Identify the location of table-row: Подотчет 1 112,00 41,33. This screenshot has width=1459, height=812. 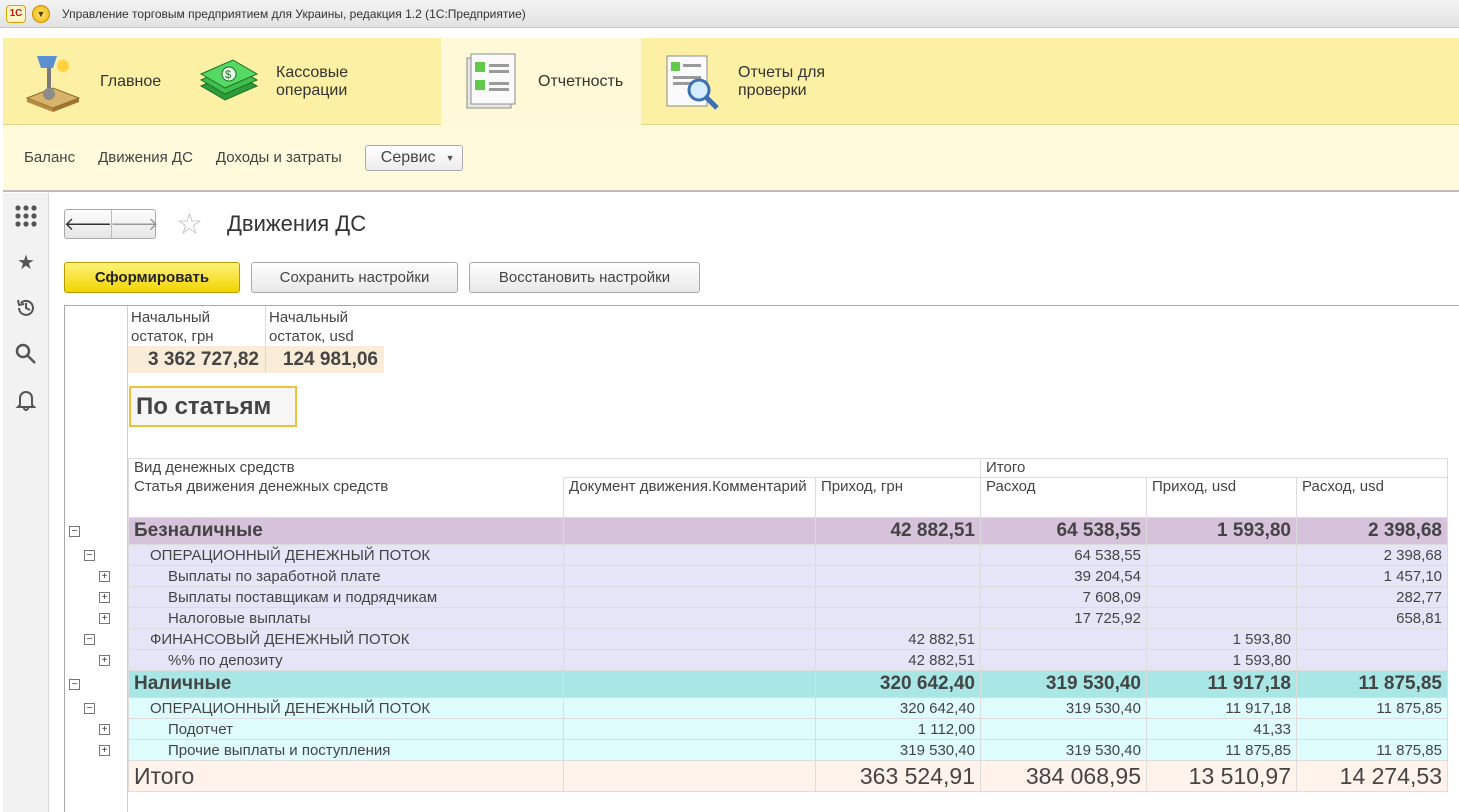
(788, 729).